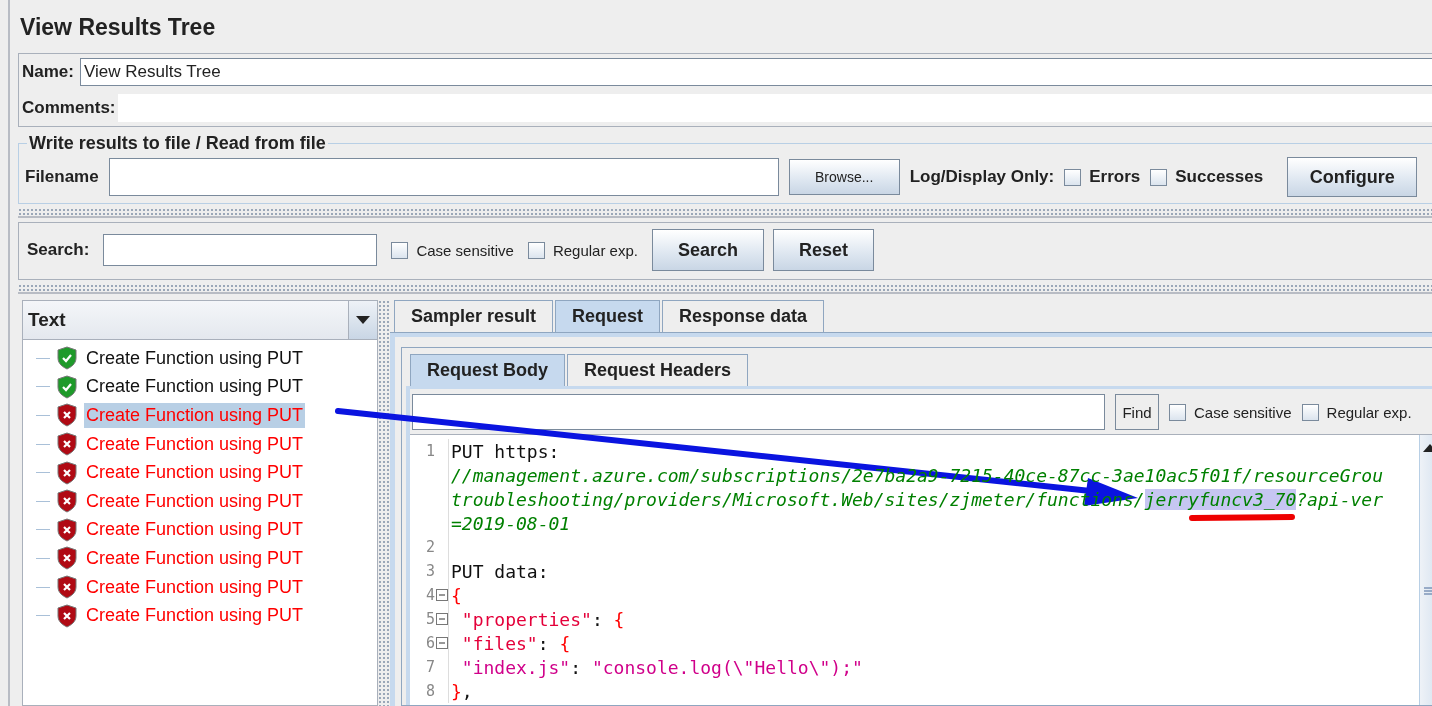  I want to click on code-line: PUT https:, so click(505, 451).